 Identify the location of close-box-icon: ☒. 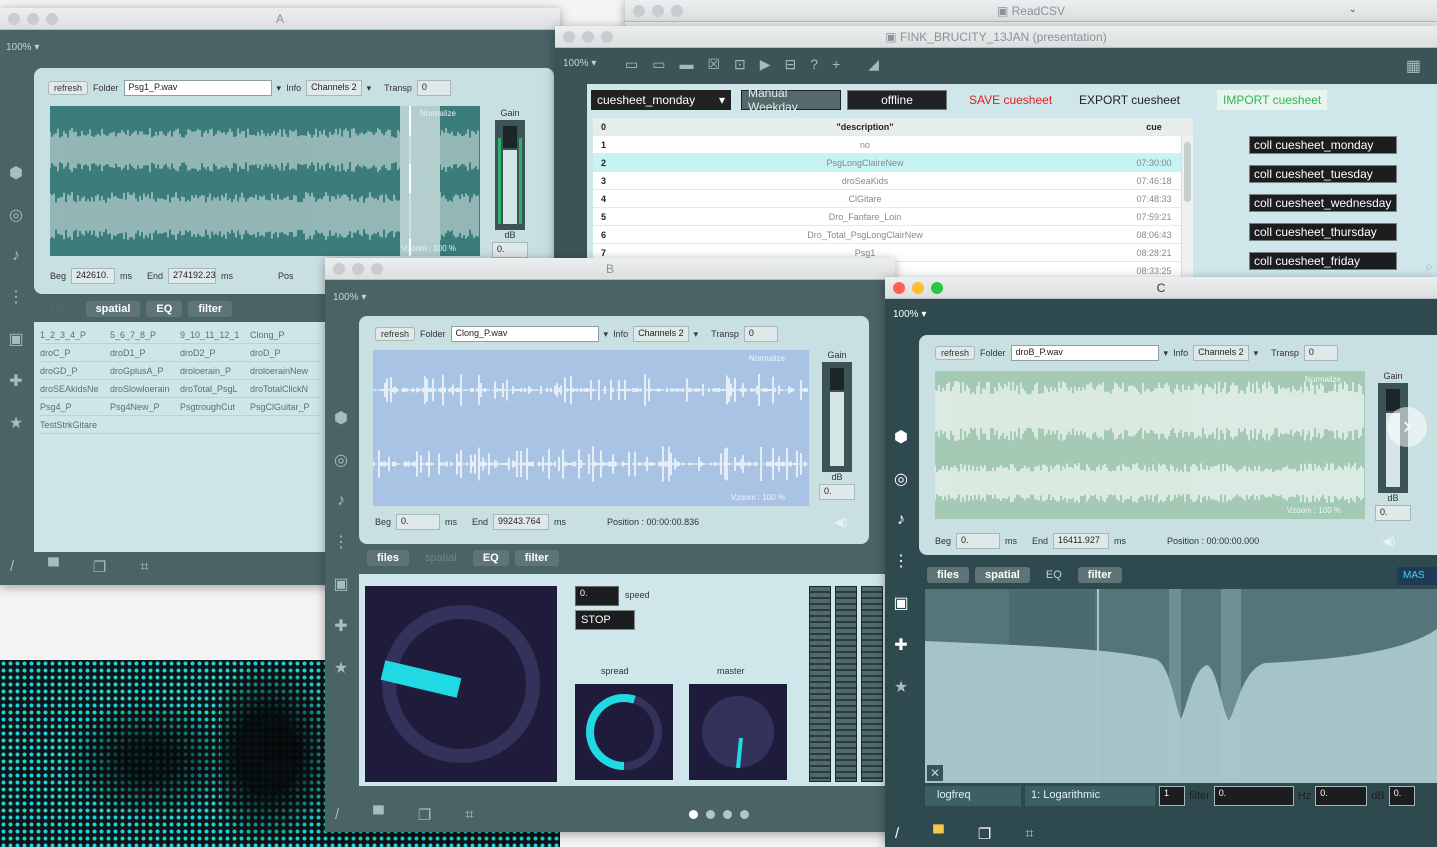
(713, 64).